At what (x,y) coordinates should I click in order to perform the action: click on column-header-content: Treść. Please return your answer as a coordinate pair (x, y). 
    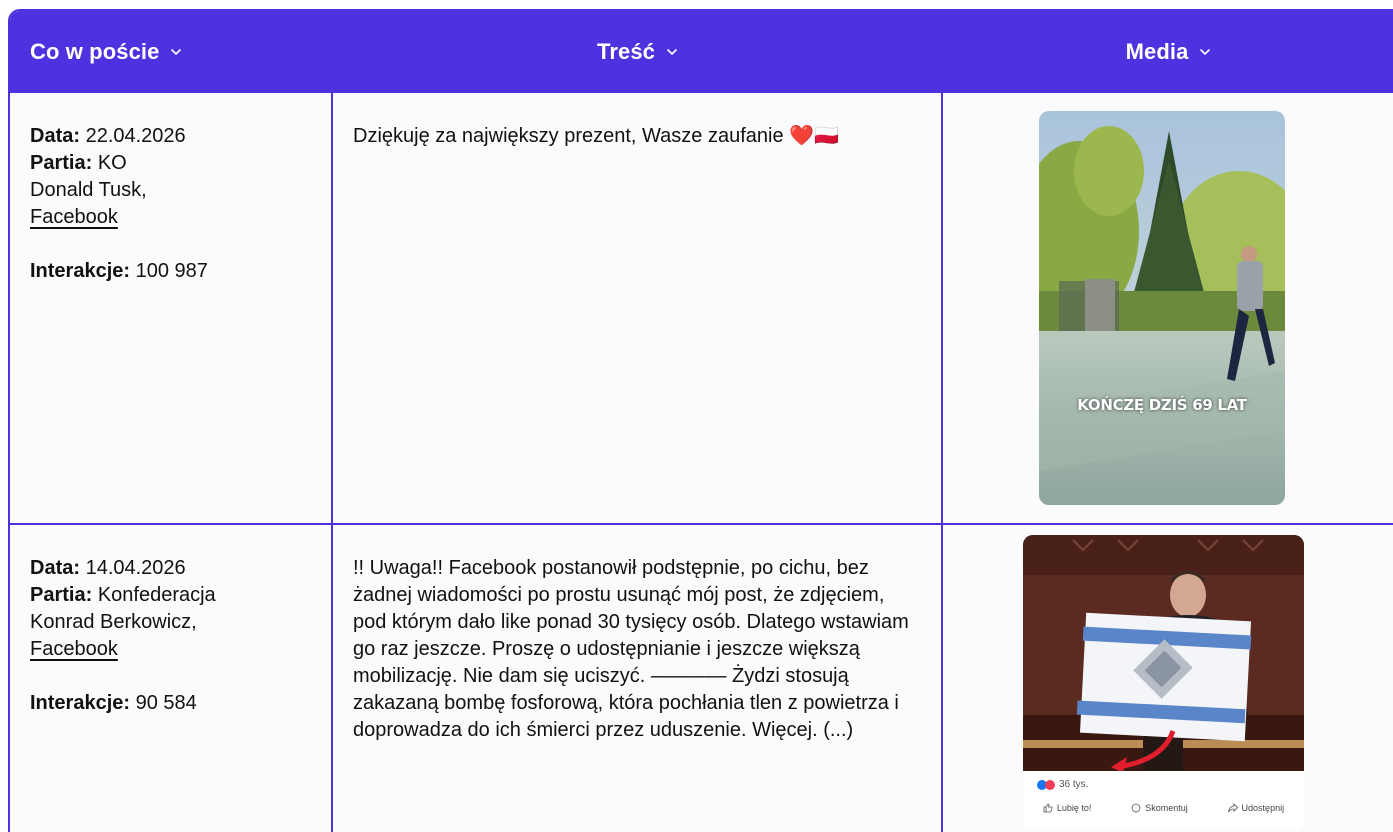
    Looking at the image, I should click on (638, 52).